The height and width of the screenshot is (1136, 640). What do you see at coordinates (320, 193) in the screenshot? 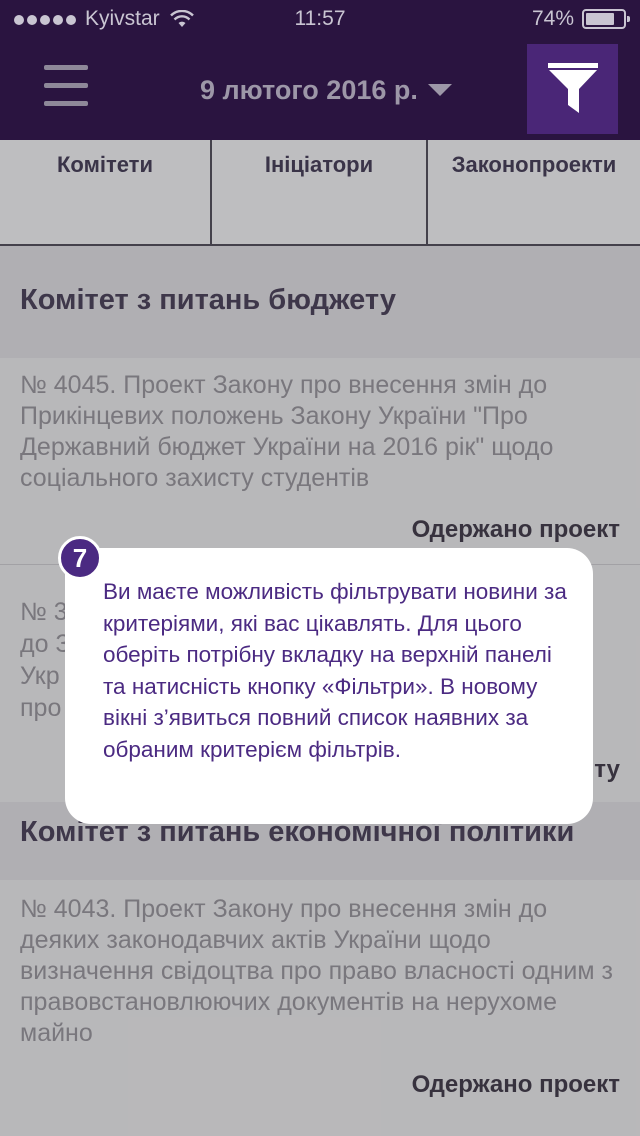
I see `dim-overlay` at bounding box center [320, 193].